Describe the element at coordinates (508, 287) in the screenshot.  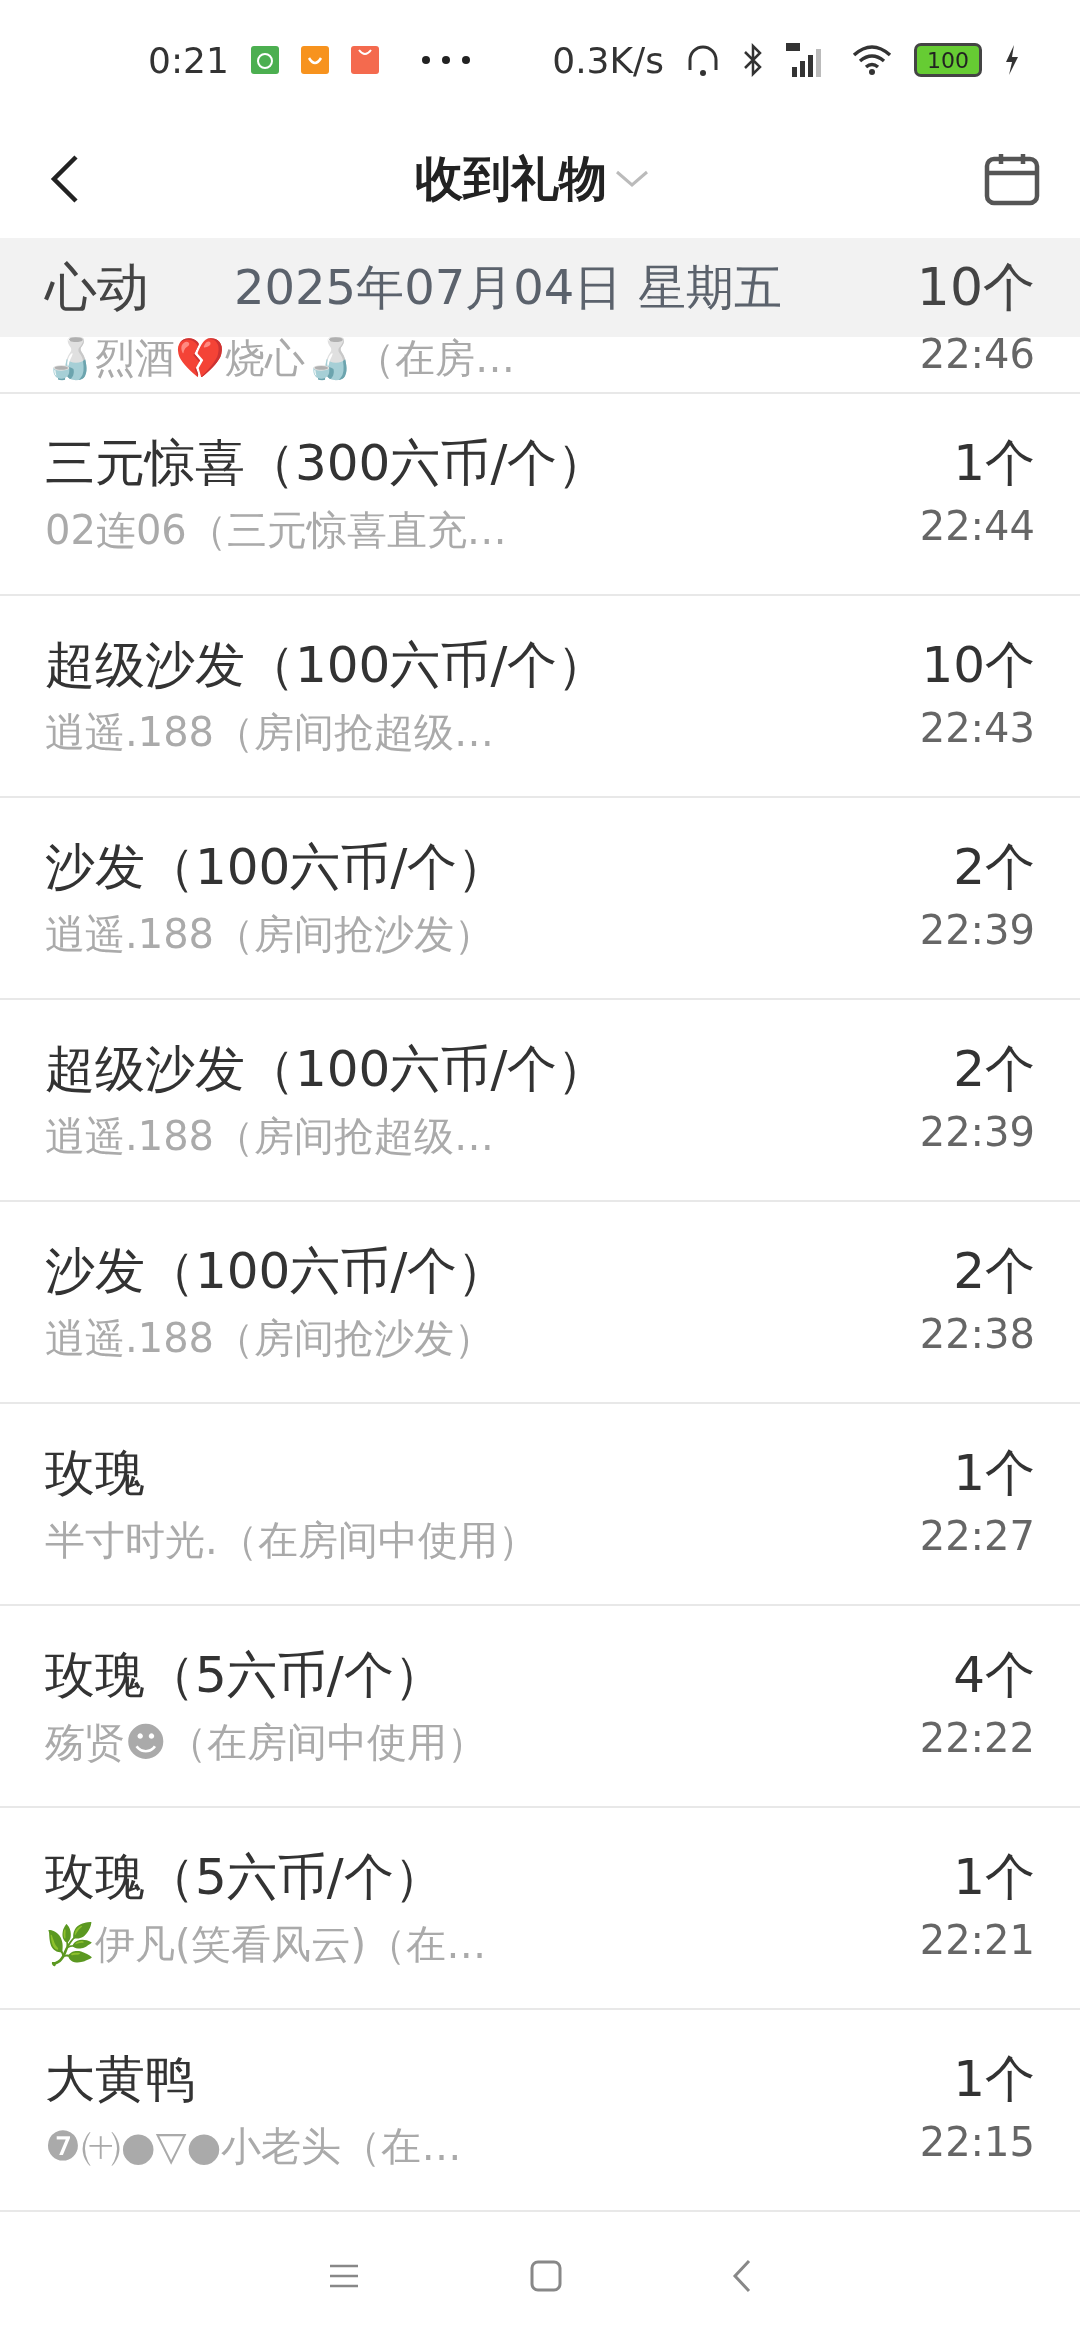
I see `date-label: 2025年07月04日 星期五` at that location.